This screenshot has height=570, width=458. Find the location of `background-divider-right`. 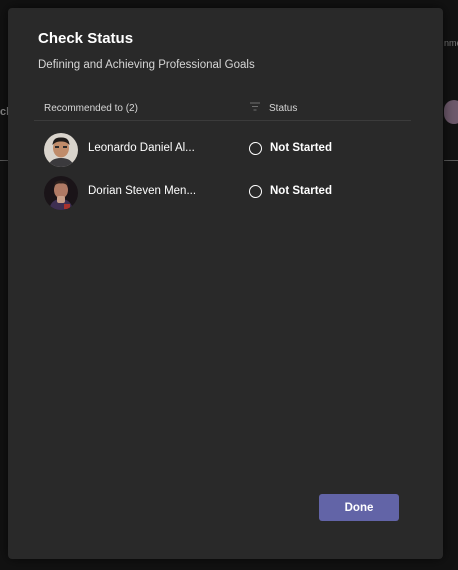

background-divider-right is located at coordinates (451, 160).